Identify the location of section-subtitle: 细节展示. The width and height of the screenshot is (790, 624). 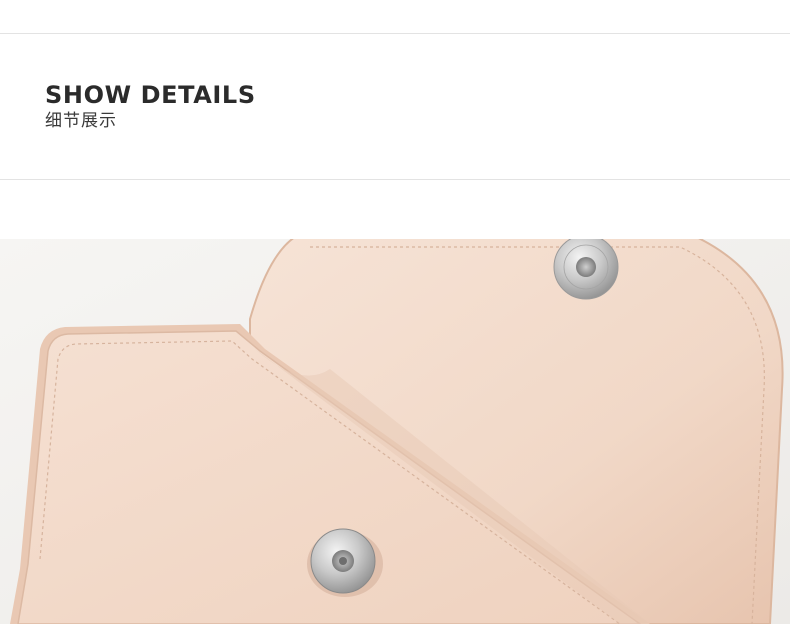
(81, 121).